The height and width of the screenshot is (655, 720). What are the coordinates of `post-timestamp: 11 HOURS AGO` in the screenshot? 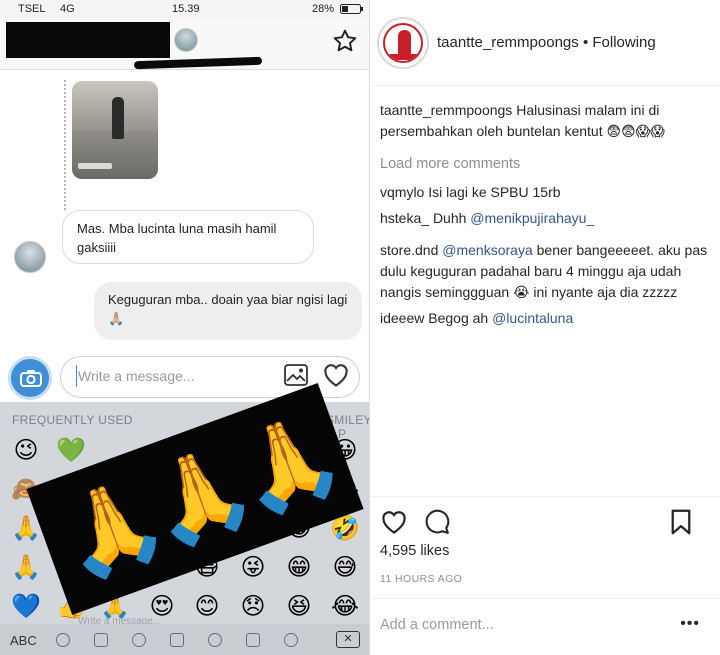 It's located at (421, 579).